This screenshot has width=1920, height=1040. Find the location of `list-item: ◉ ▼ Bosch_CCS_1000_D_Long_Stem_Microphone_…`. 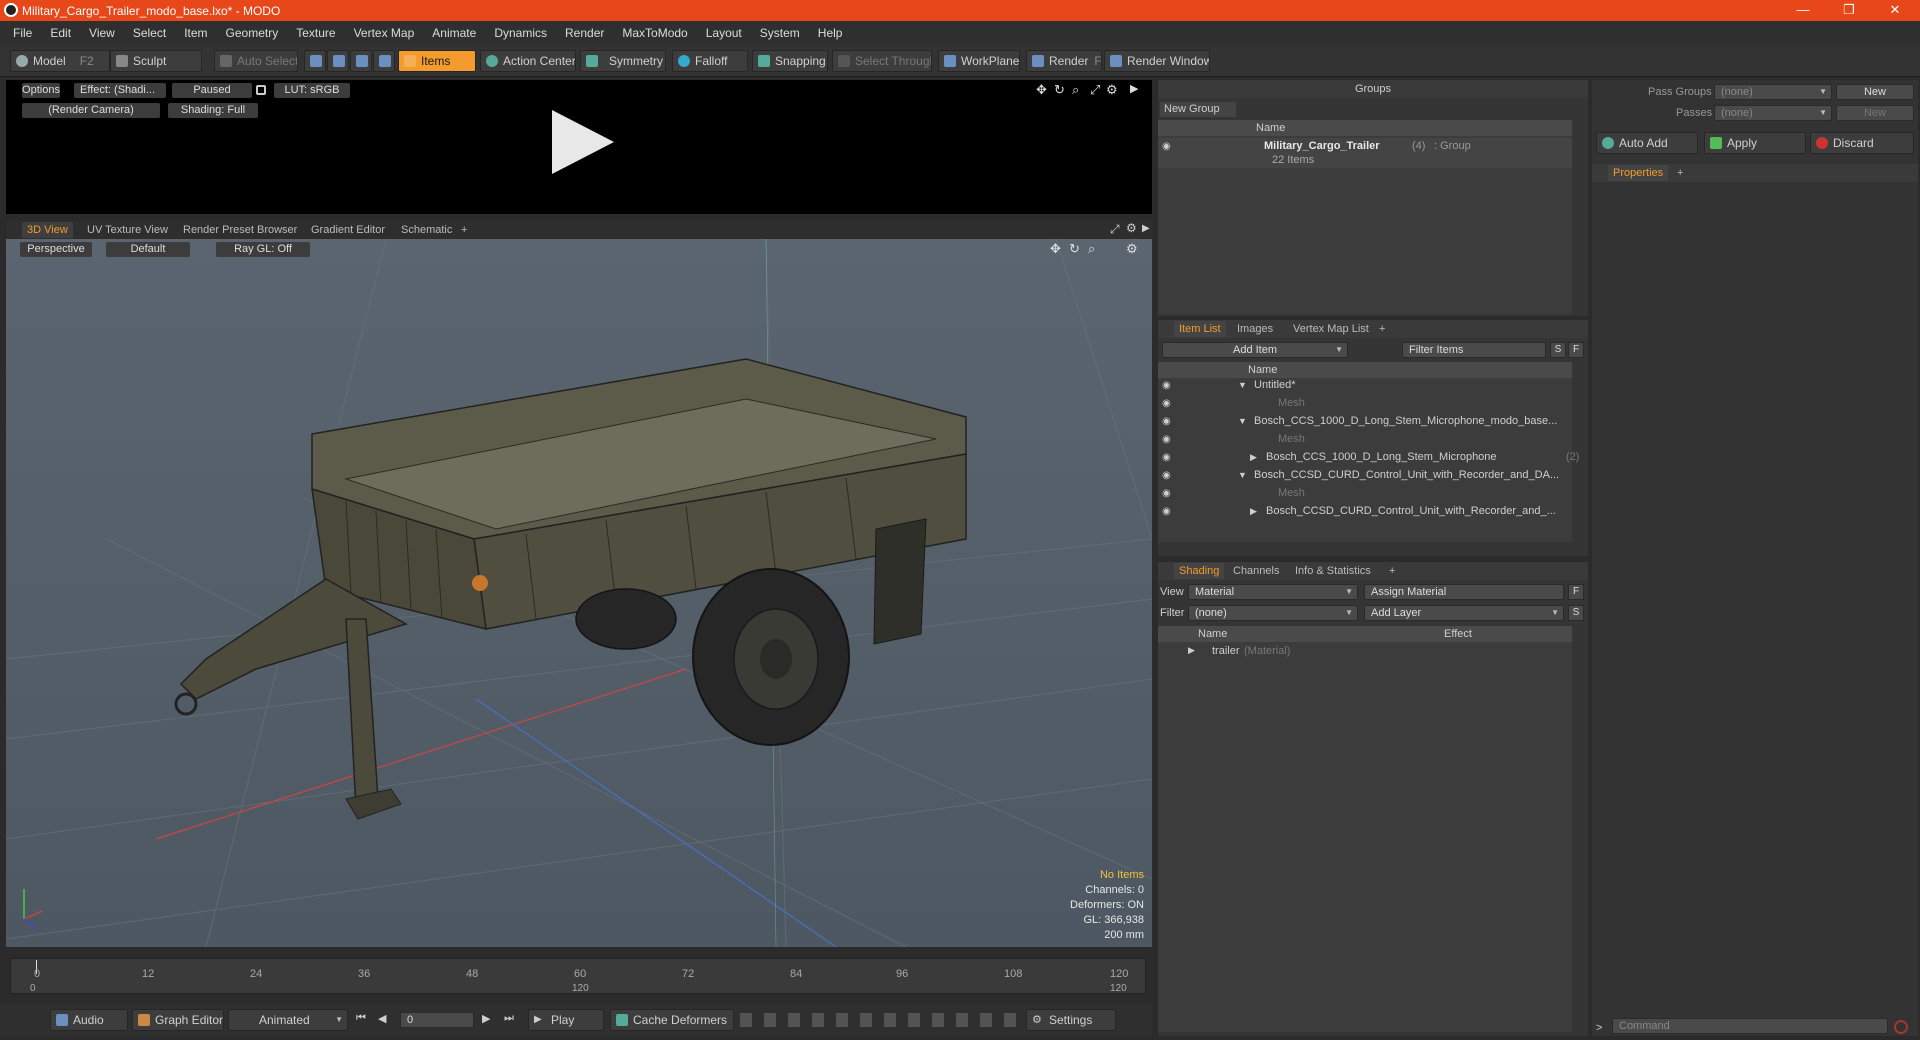

list-item: ◉ ▼ Bosch_CCS_1000_D_Long_Stem_Microphone_… is located at coordinates (1365, 422).